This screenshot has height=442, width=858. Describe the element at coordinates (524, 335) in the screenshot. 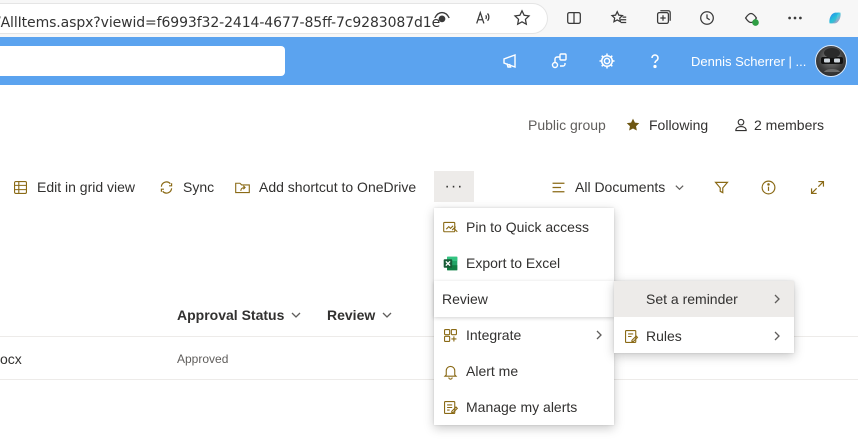

I see `menu-item-integrate: Integrate` at that location.